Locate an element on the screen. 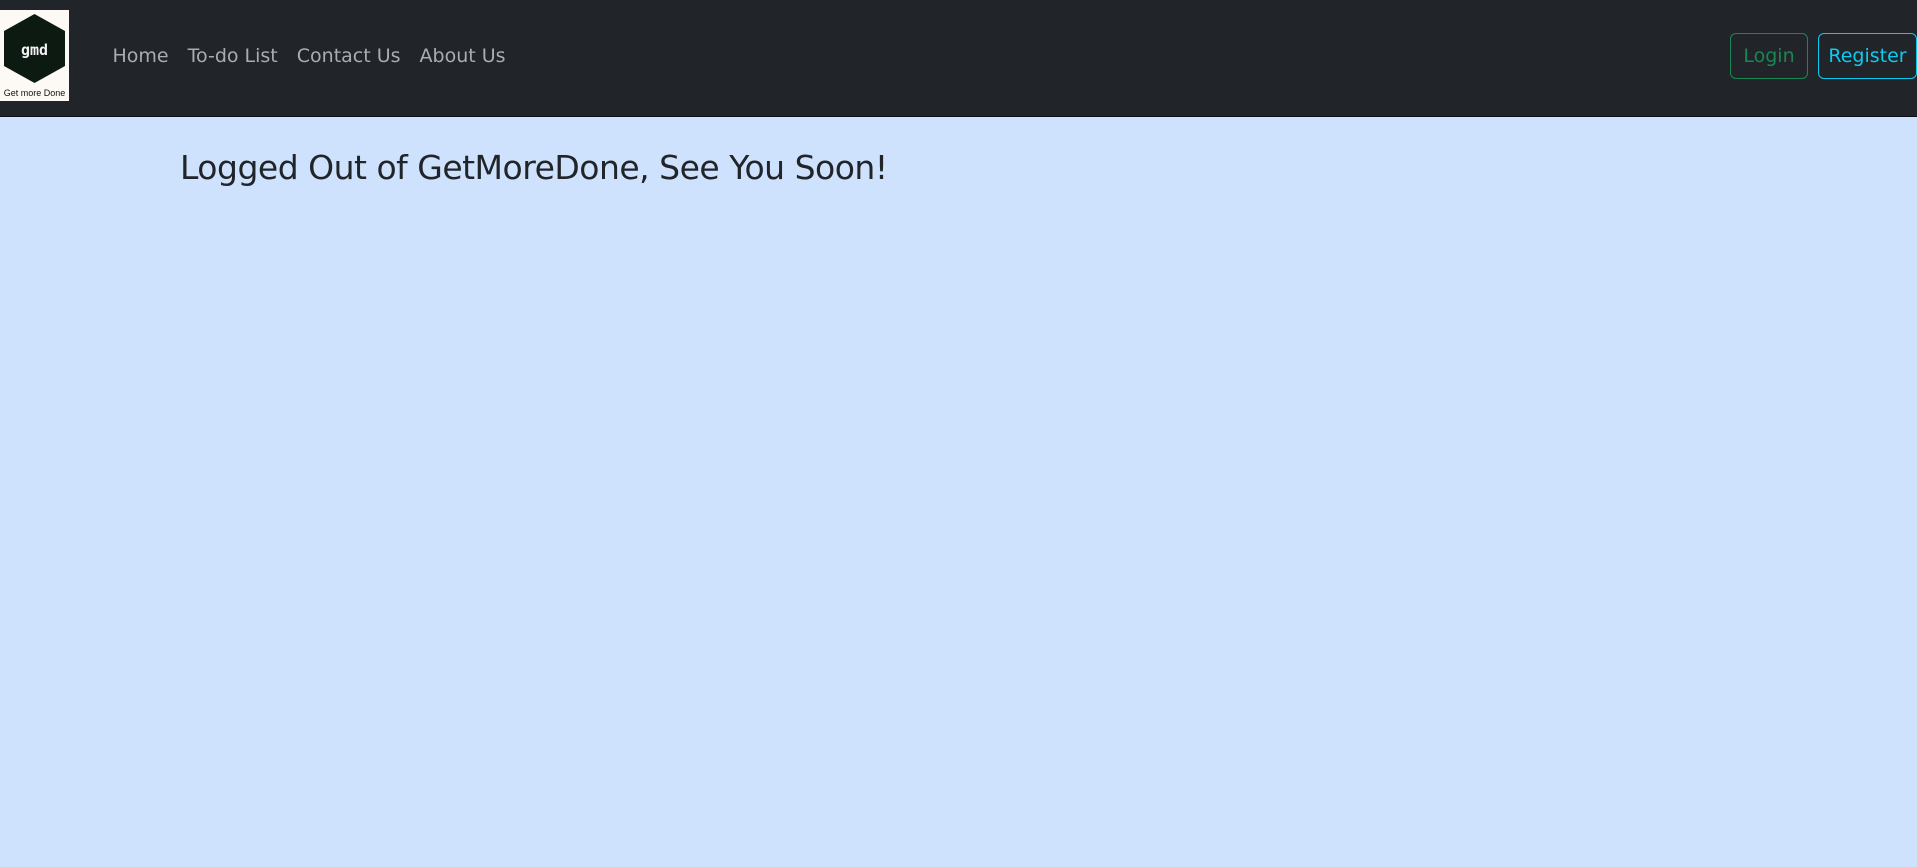 This screenshot has height=867, width=1917. logo-caption: Get more Done is located at coordinates (34, 93).